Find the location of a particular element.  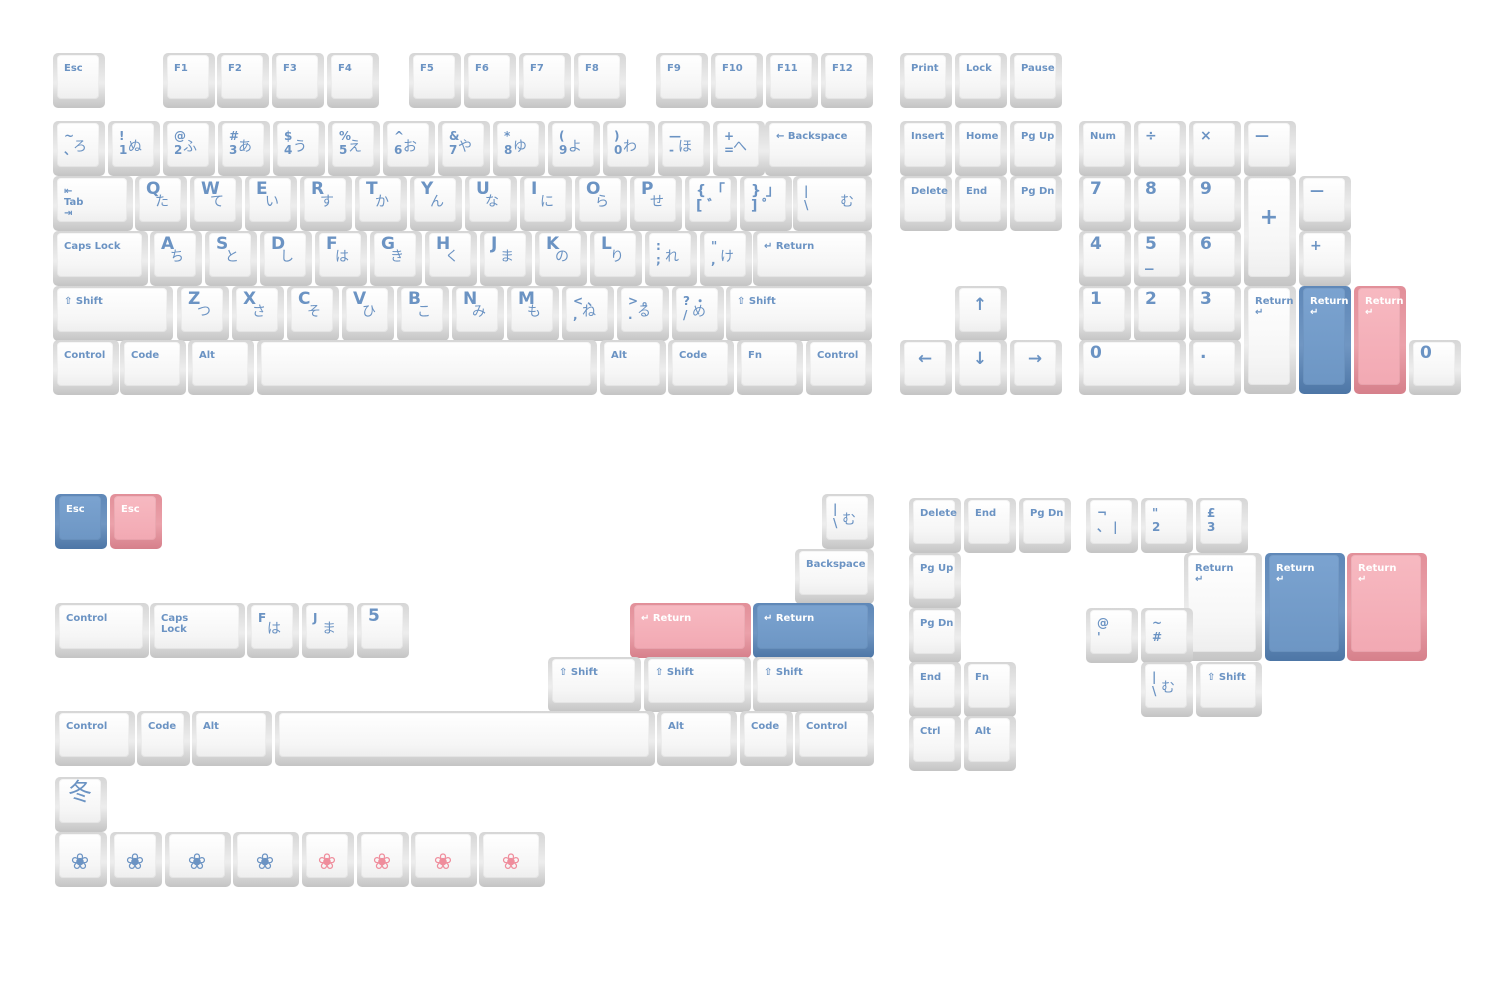

keycap-face: Vひ is located at coordinates (367, 310).